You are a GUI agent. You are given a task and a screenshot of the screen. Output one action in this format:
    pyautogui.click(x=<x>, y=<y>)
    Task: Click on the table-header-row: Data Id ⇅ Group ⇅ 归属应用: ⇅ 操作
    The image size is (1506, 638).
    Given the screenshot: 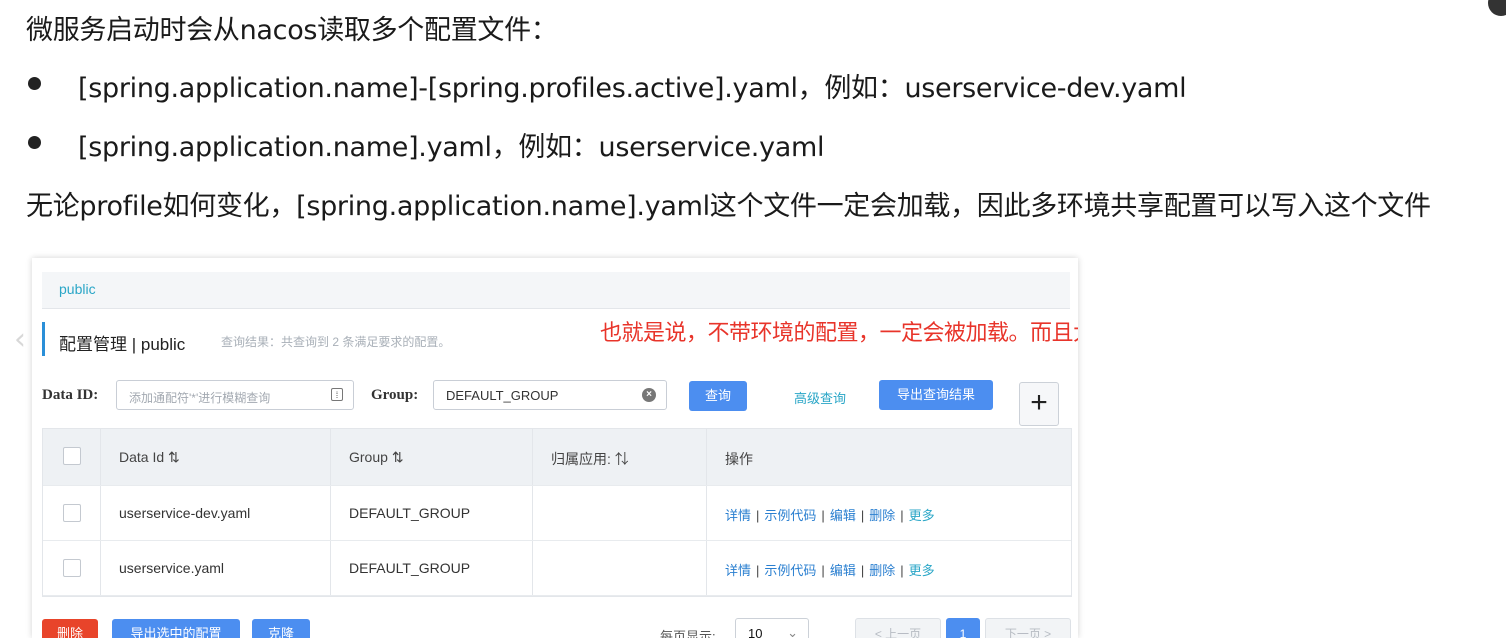 What is the action you would take?
    pyautogui.click(x=557, y=457)
    